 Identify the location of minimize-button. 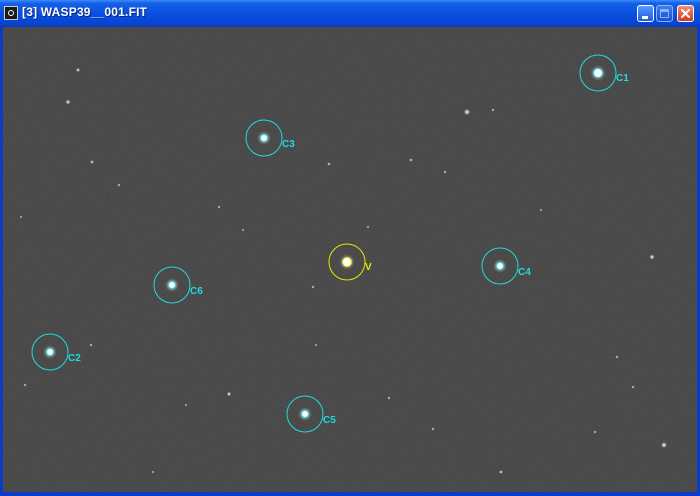
(645, 13).